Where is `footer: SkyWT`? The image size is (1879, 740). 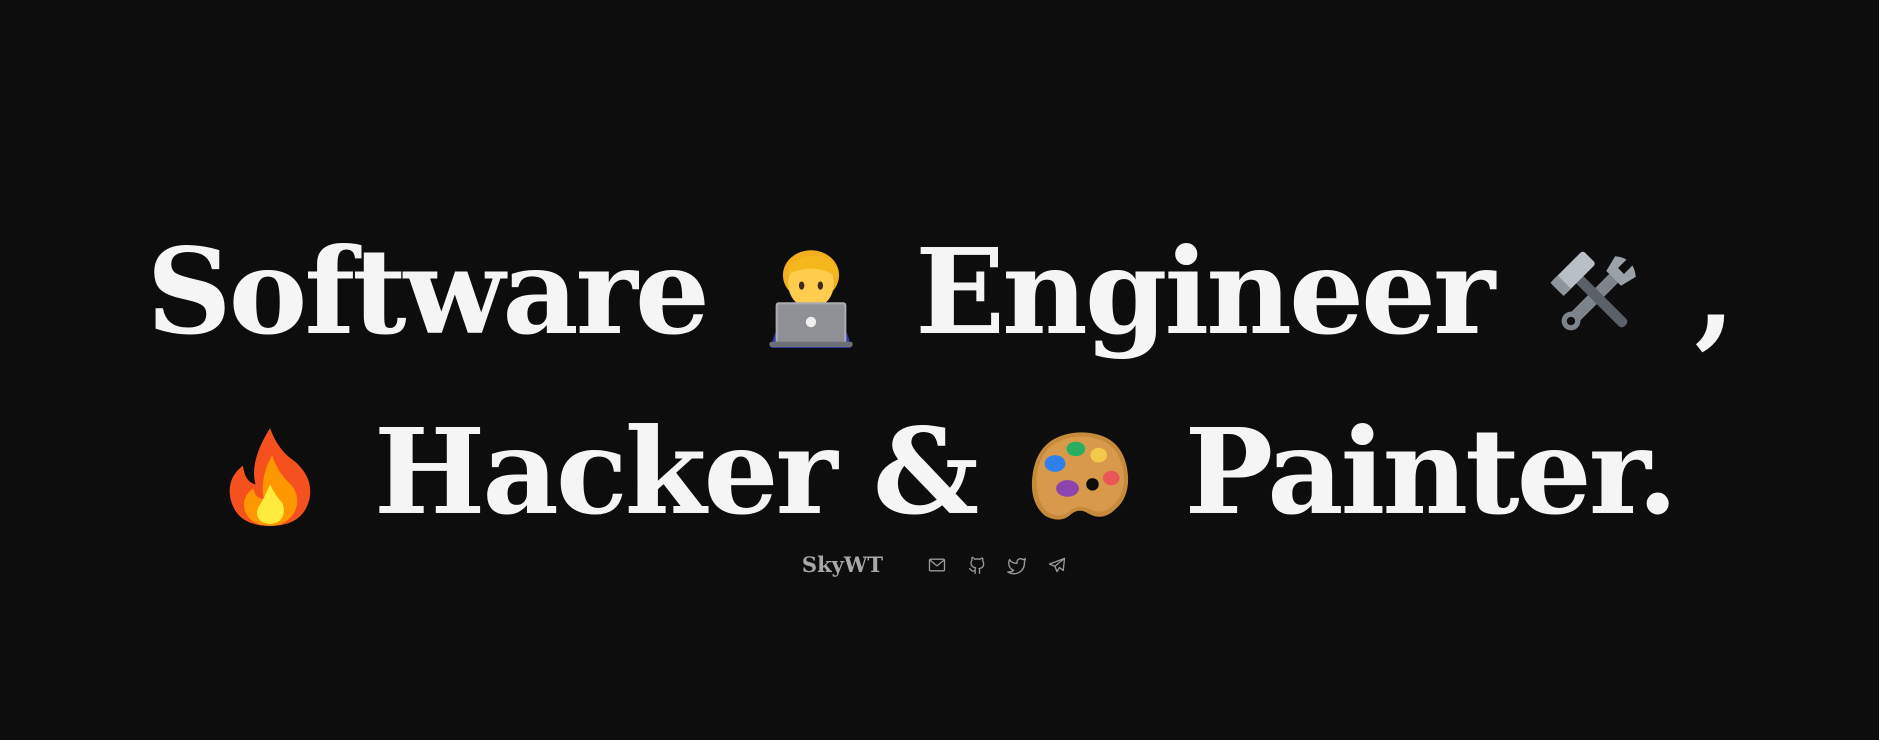
footer: SkyWT is located at coordinates (939, 564).